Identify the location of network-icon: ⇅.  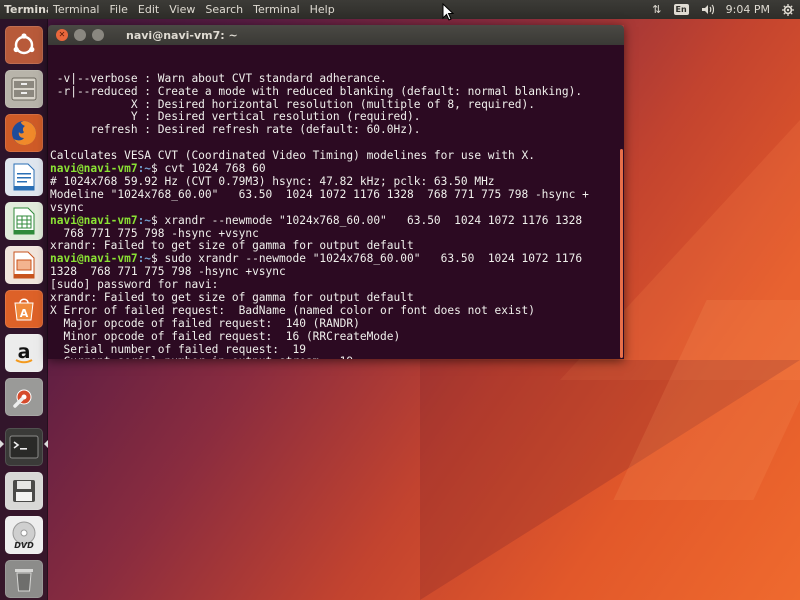
(656, 9).